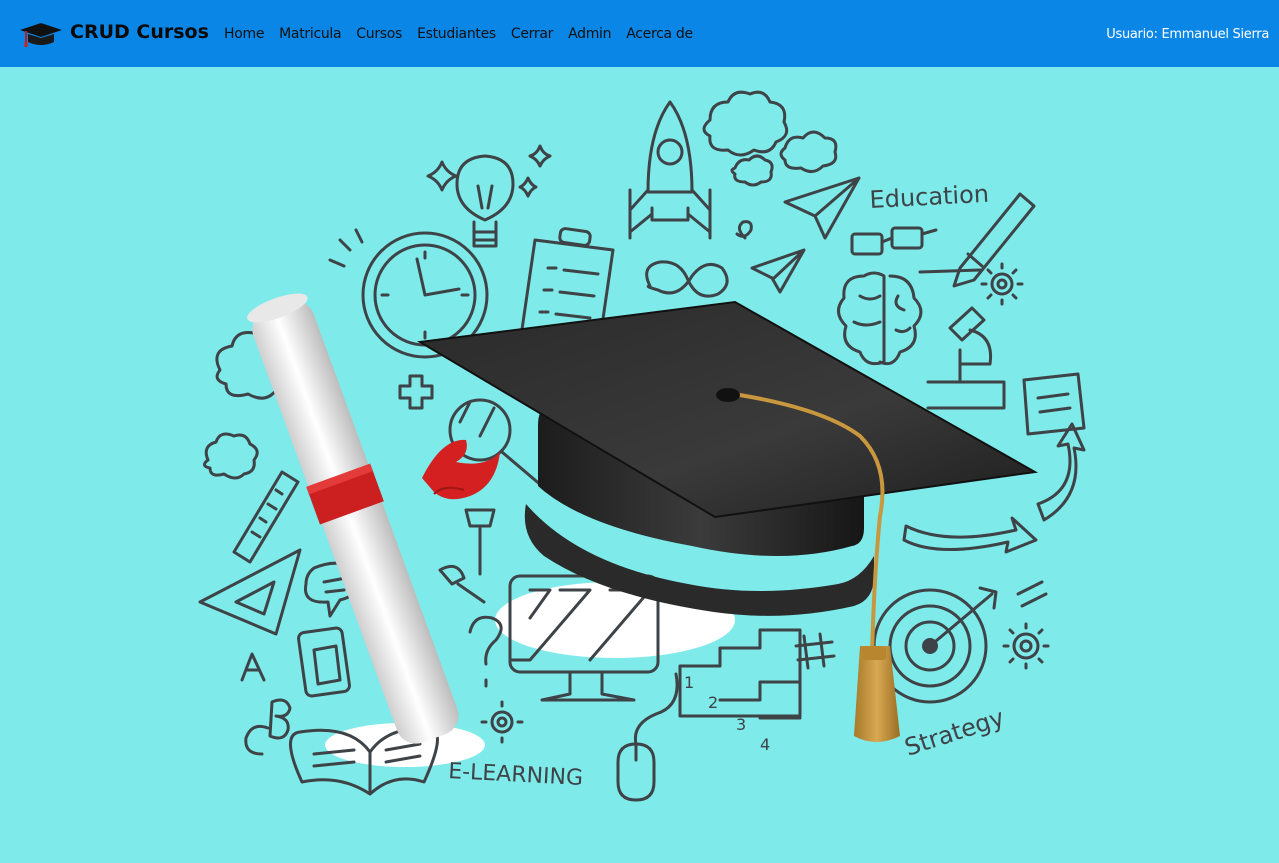  I want to click on brand-title: CRUD Cursos, so click(139, 32).